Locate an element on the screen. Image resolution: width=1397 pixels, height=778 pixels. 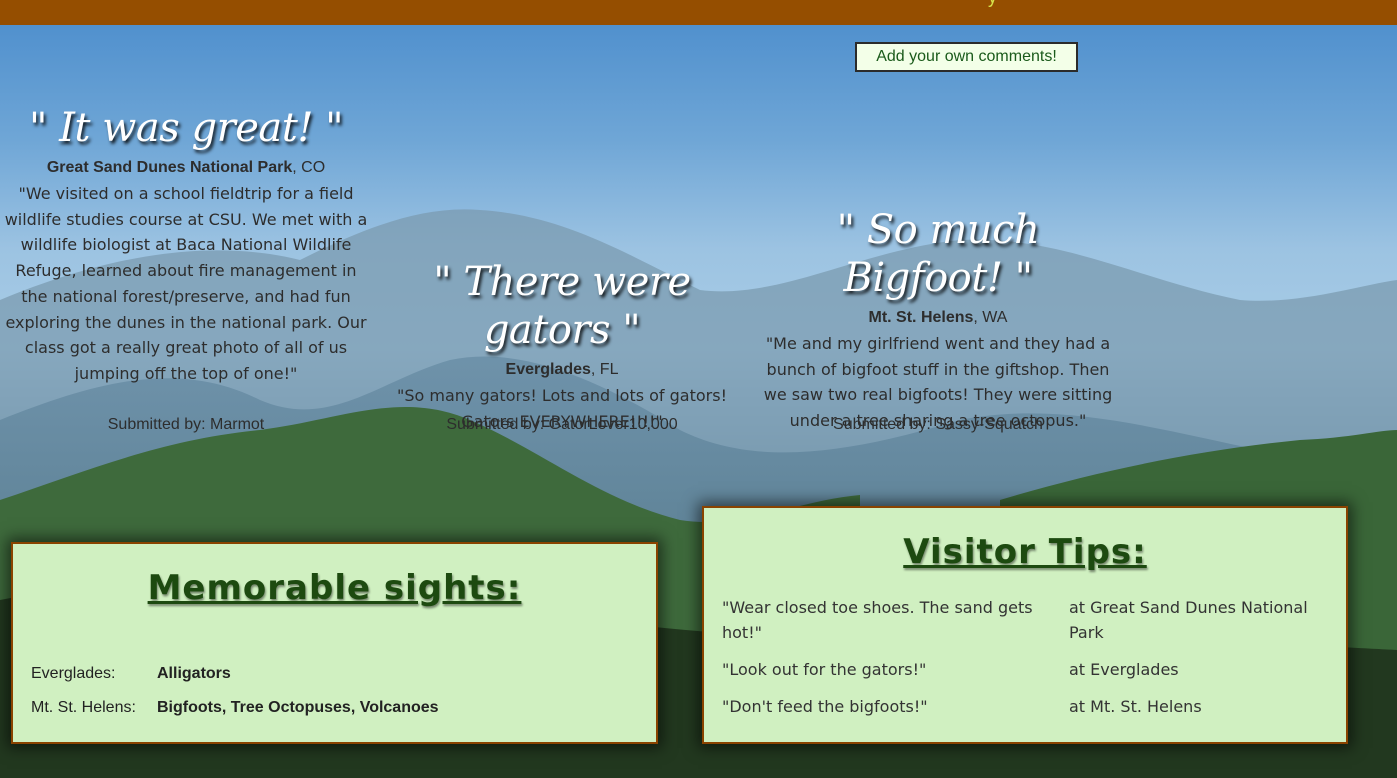
tip-location: at Mt. St. Helens is located at coordinates (1135, 706).